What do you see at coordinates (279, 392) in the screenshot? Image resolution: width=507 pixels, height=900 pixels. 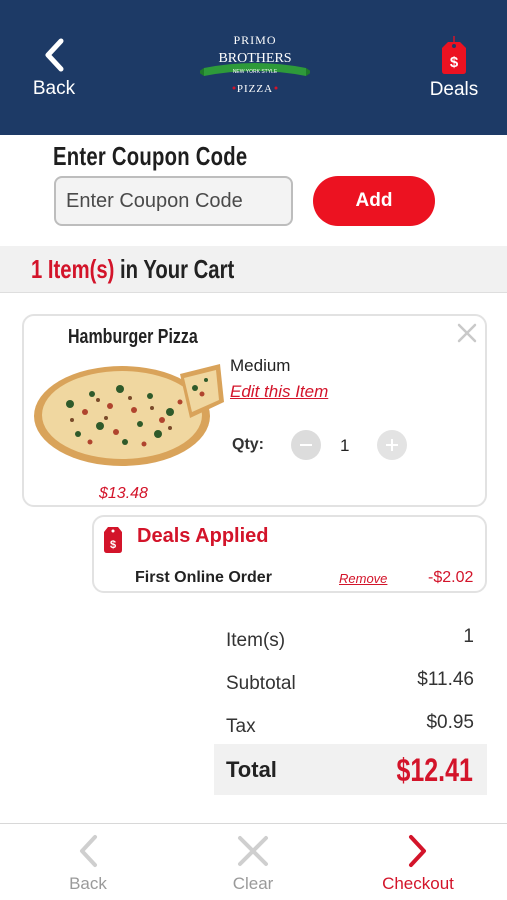 I see `edit-item-link: Edit this Item` at bounding box center [279, 392].